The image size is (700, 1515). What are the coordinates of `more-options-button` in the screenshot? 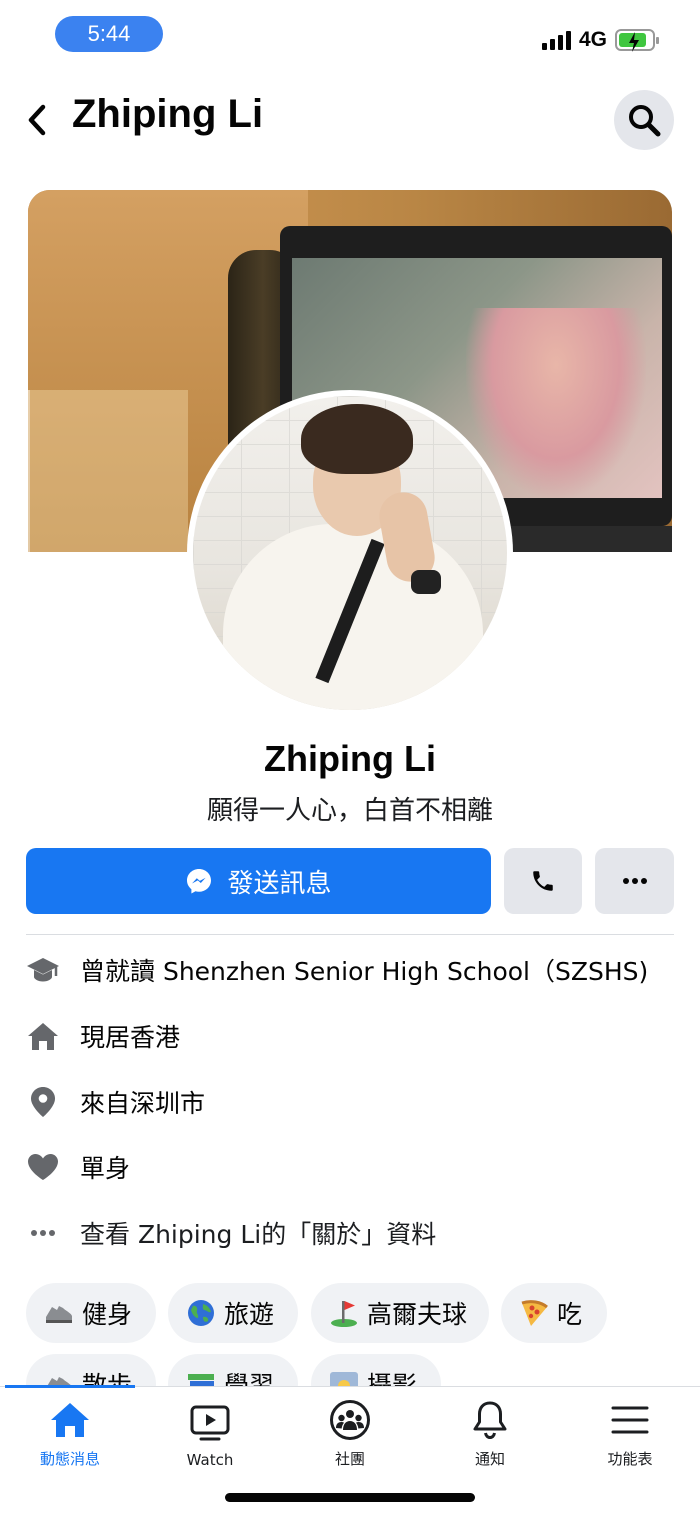 It's located at (634, 881).